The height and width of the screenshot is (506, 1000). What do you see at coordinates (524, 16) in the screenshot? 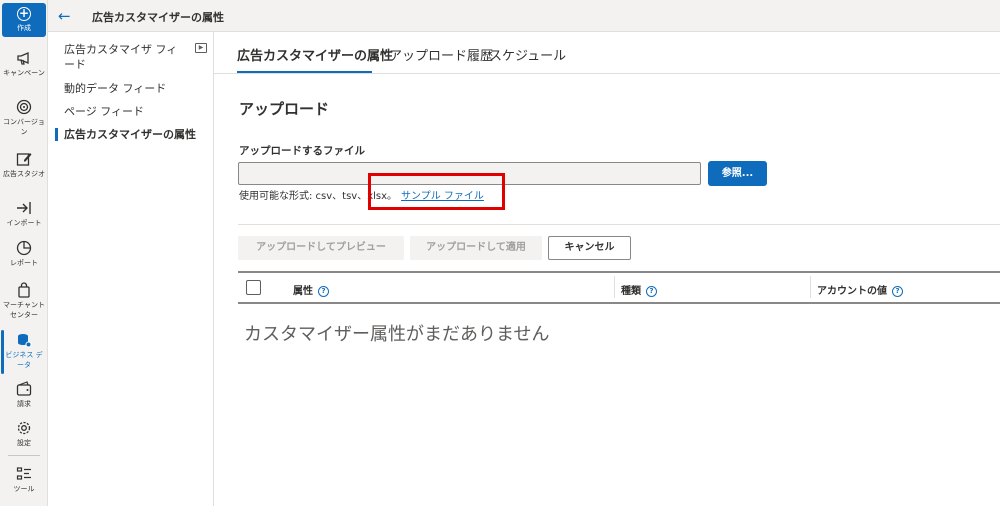
I see `top-bar: ← 広告カスタマイザーの属性` at bounding box center [524, 16].